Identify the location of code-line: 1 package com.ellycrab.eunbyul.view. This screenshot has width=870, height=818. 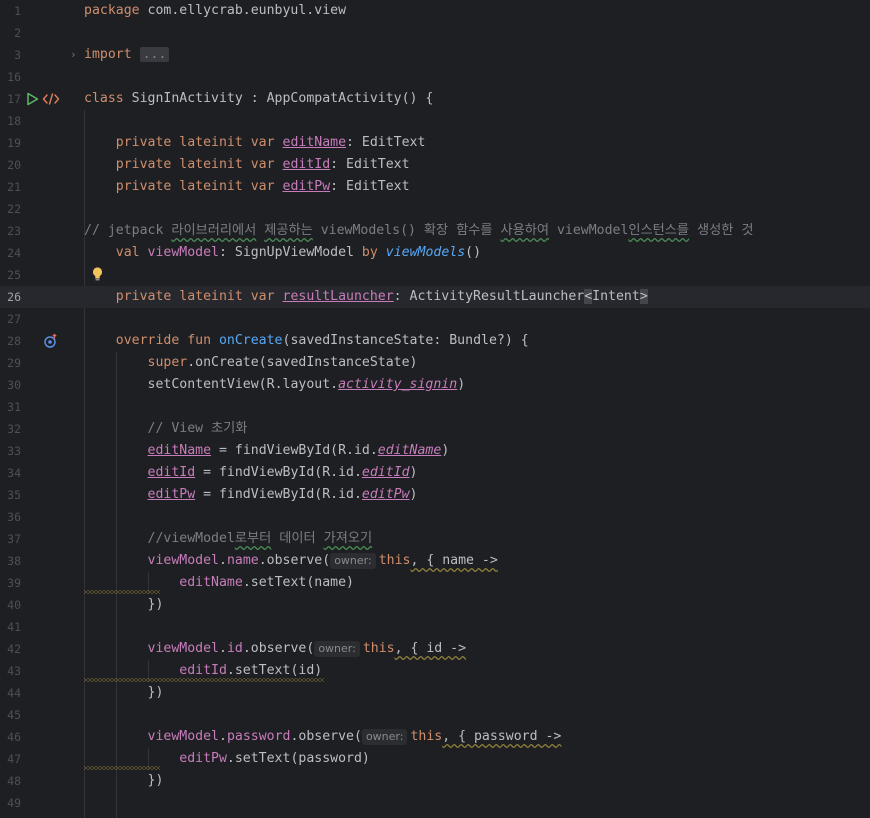
(435, 11).